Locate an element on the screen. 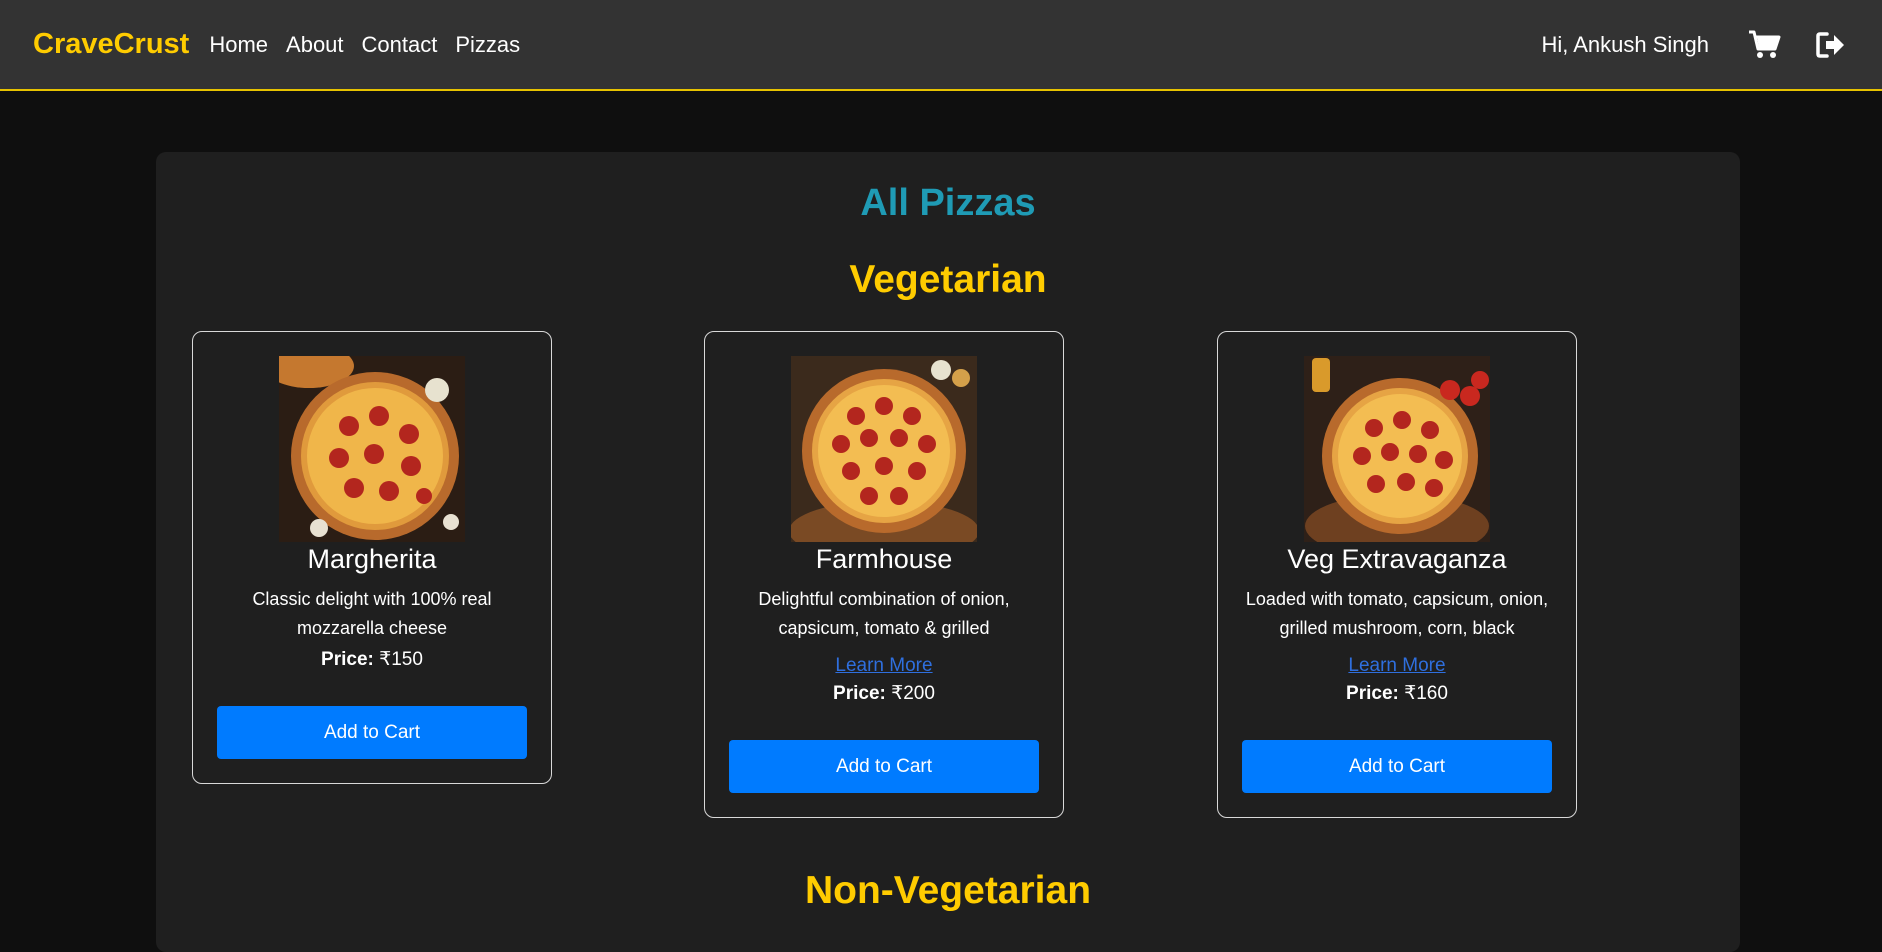 The width and height of the screenshot is (1882, 952). pizza-price: Price: ₹150 is located at coordinates (372, 659).